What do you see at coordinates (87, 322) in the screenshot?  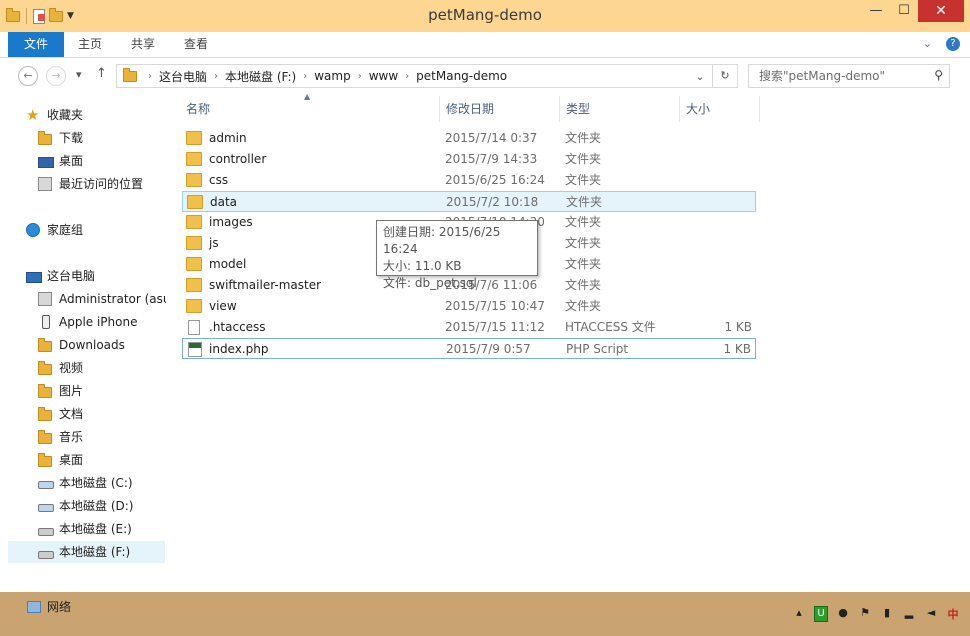 I see `nav-item-apple-iphone: Apple iPhone` at bounding box center [87, 322].